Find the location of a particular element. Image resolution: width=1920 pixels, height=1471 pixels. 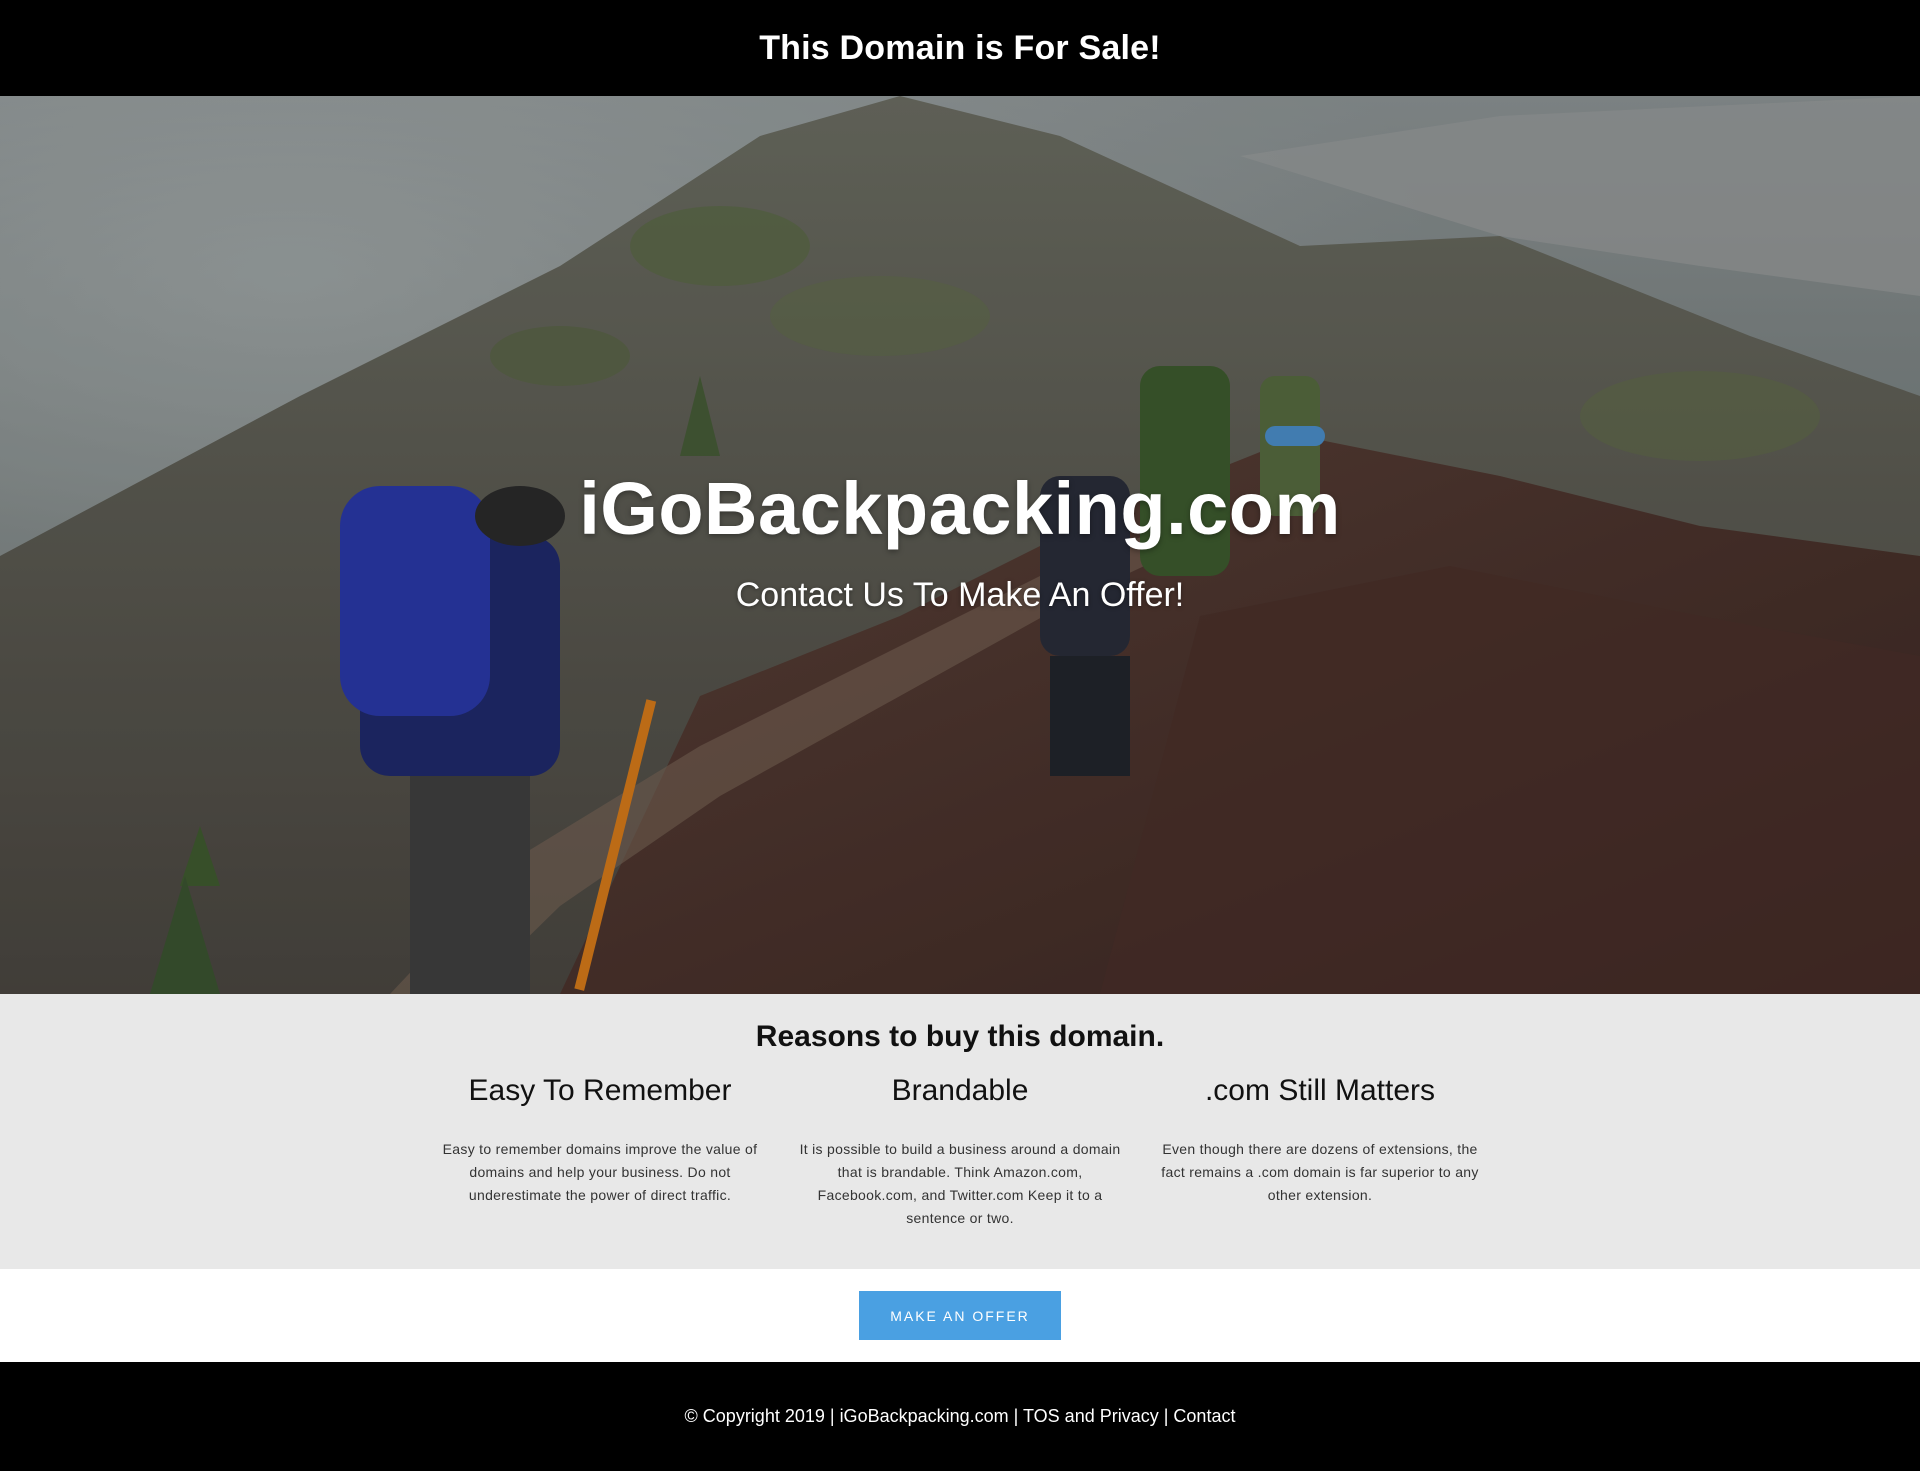

make-offer-button: MAKE AN OFFER is located at coordinates (960, 1315).